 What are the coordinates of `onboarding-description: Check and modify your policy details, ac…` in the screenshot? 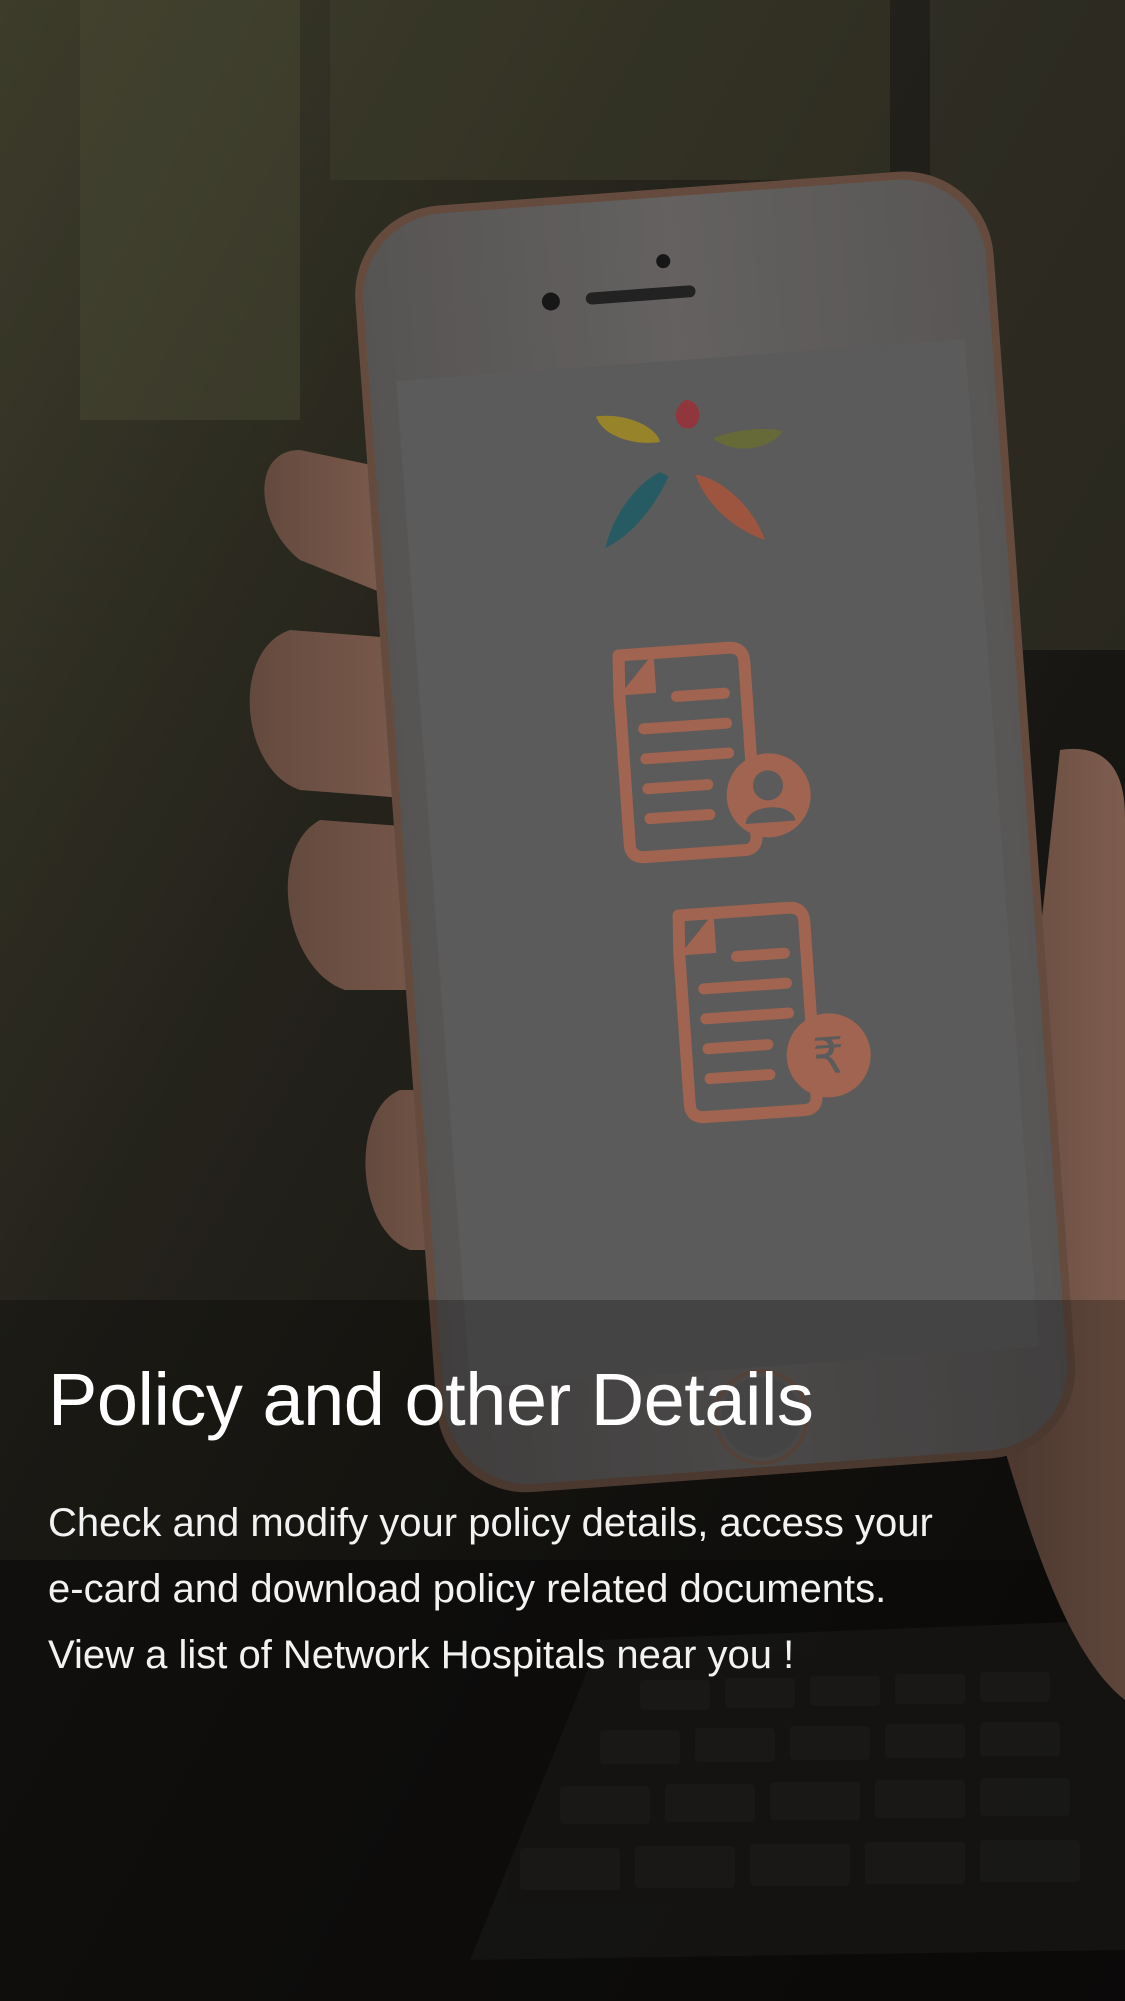 It's located at (548, 1589).